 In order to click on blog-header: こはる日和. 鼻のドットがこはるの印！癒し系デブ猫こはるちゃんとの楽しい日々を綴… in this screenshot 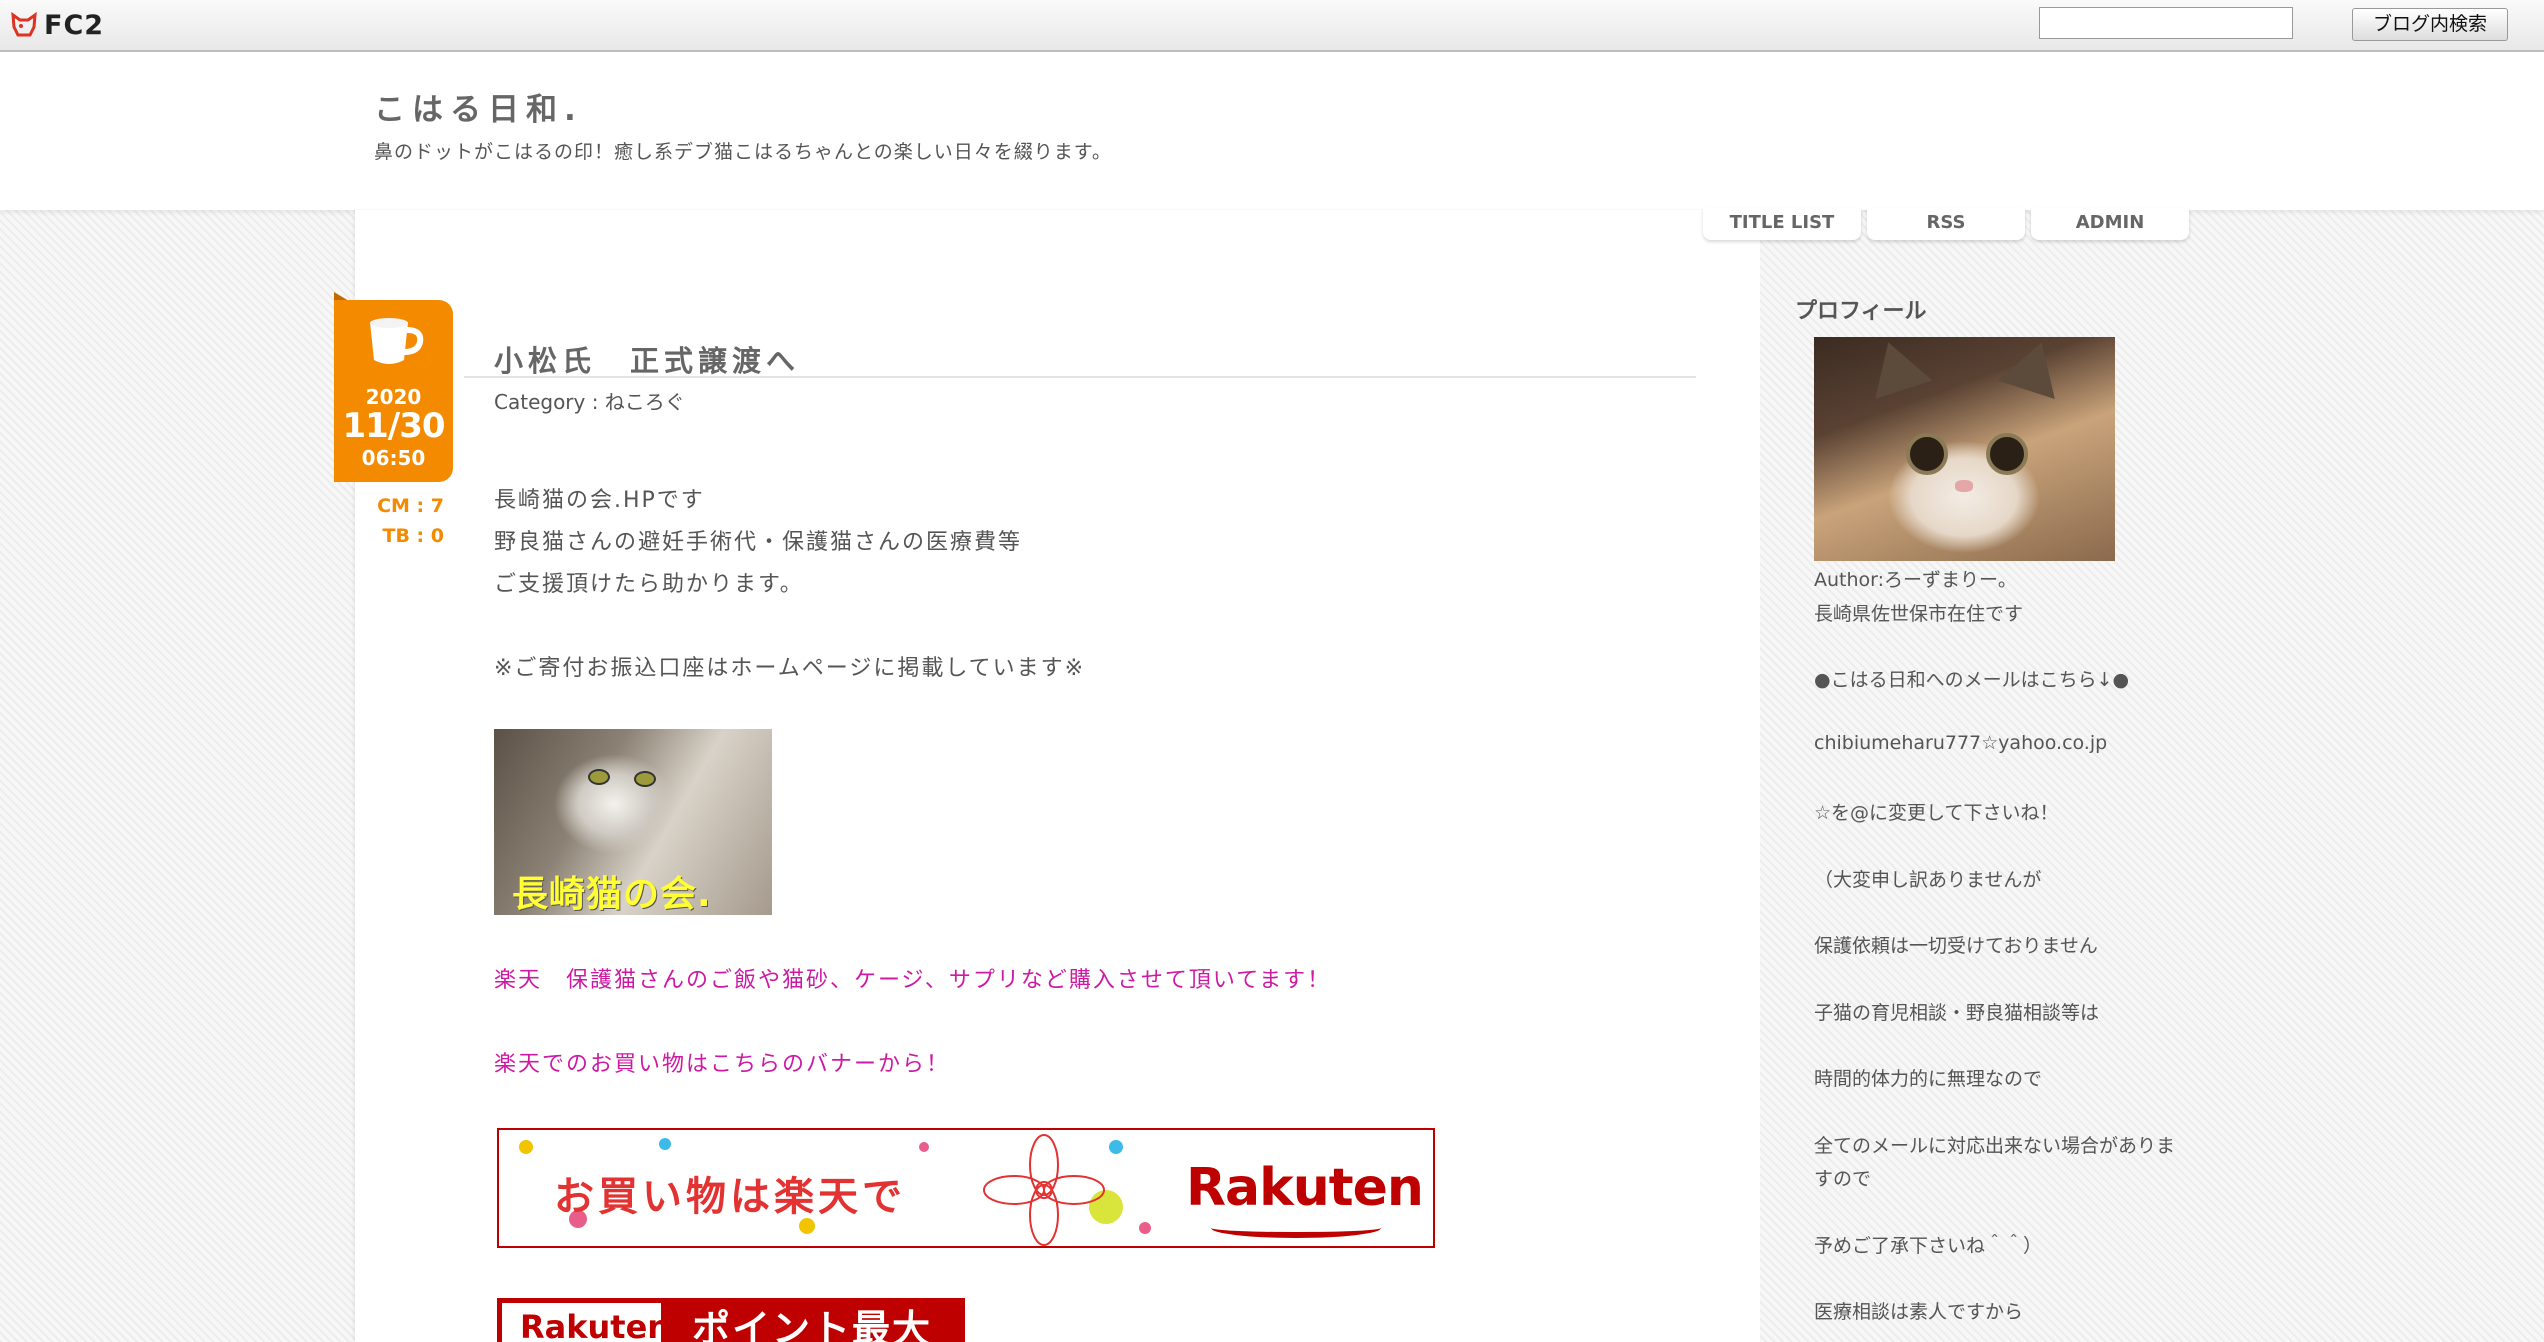, I will do `click(1272, 131)`.